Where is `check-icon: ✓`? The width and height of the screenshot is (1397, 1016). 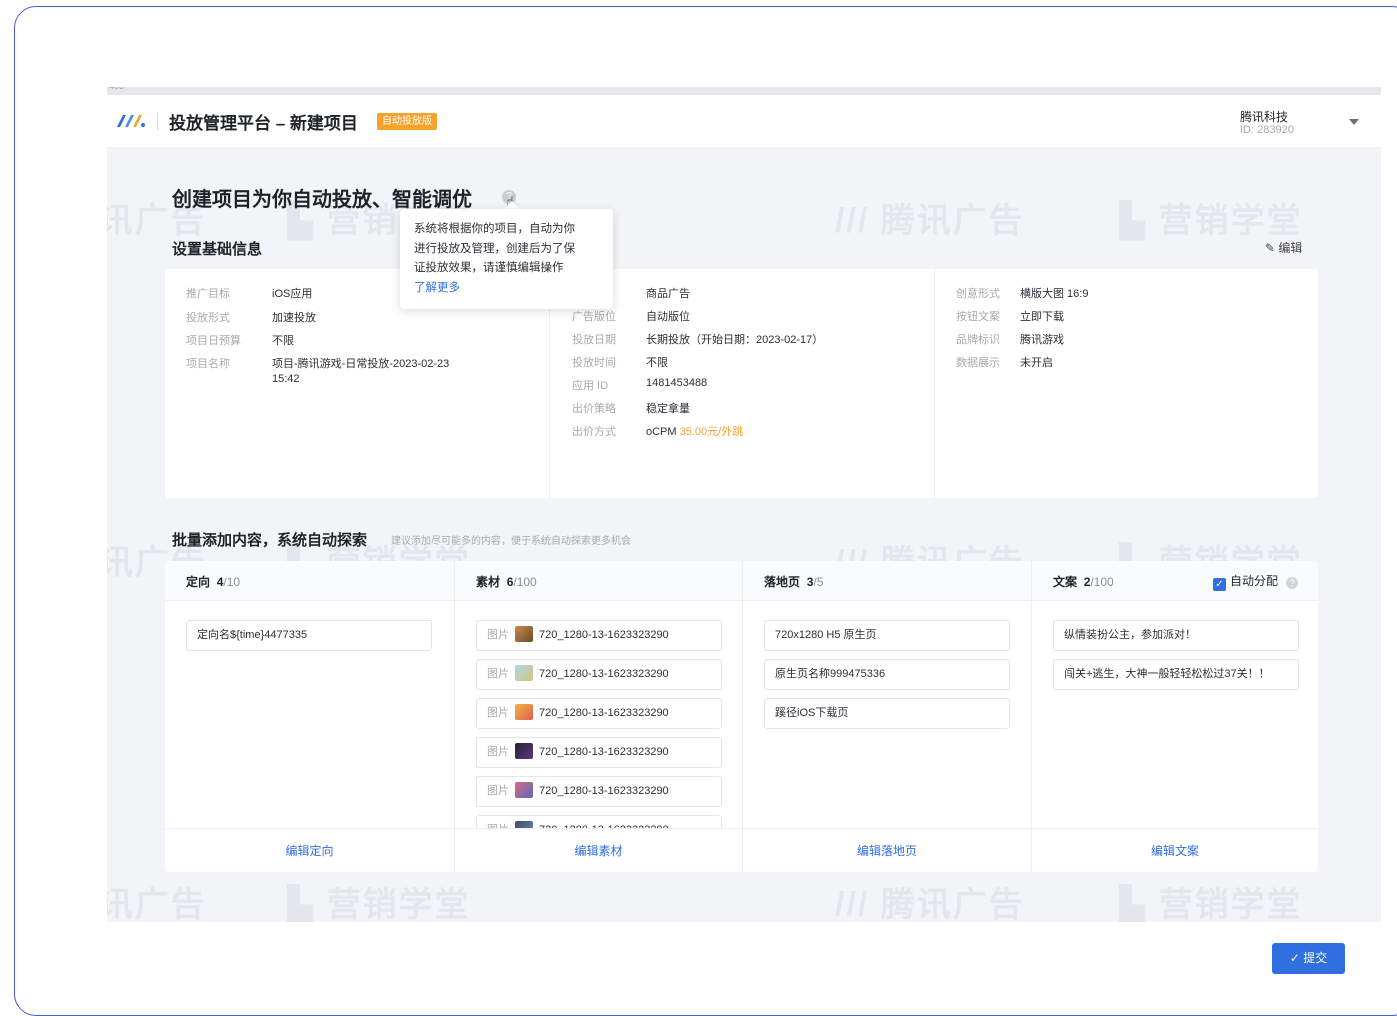
check-icon: ✓ is located at coordinates (1294, 958).